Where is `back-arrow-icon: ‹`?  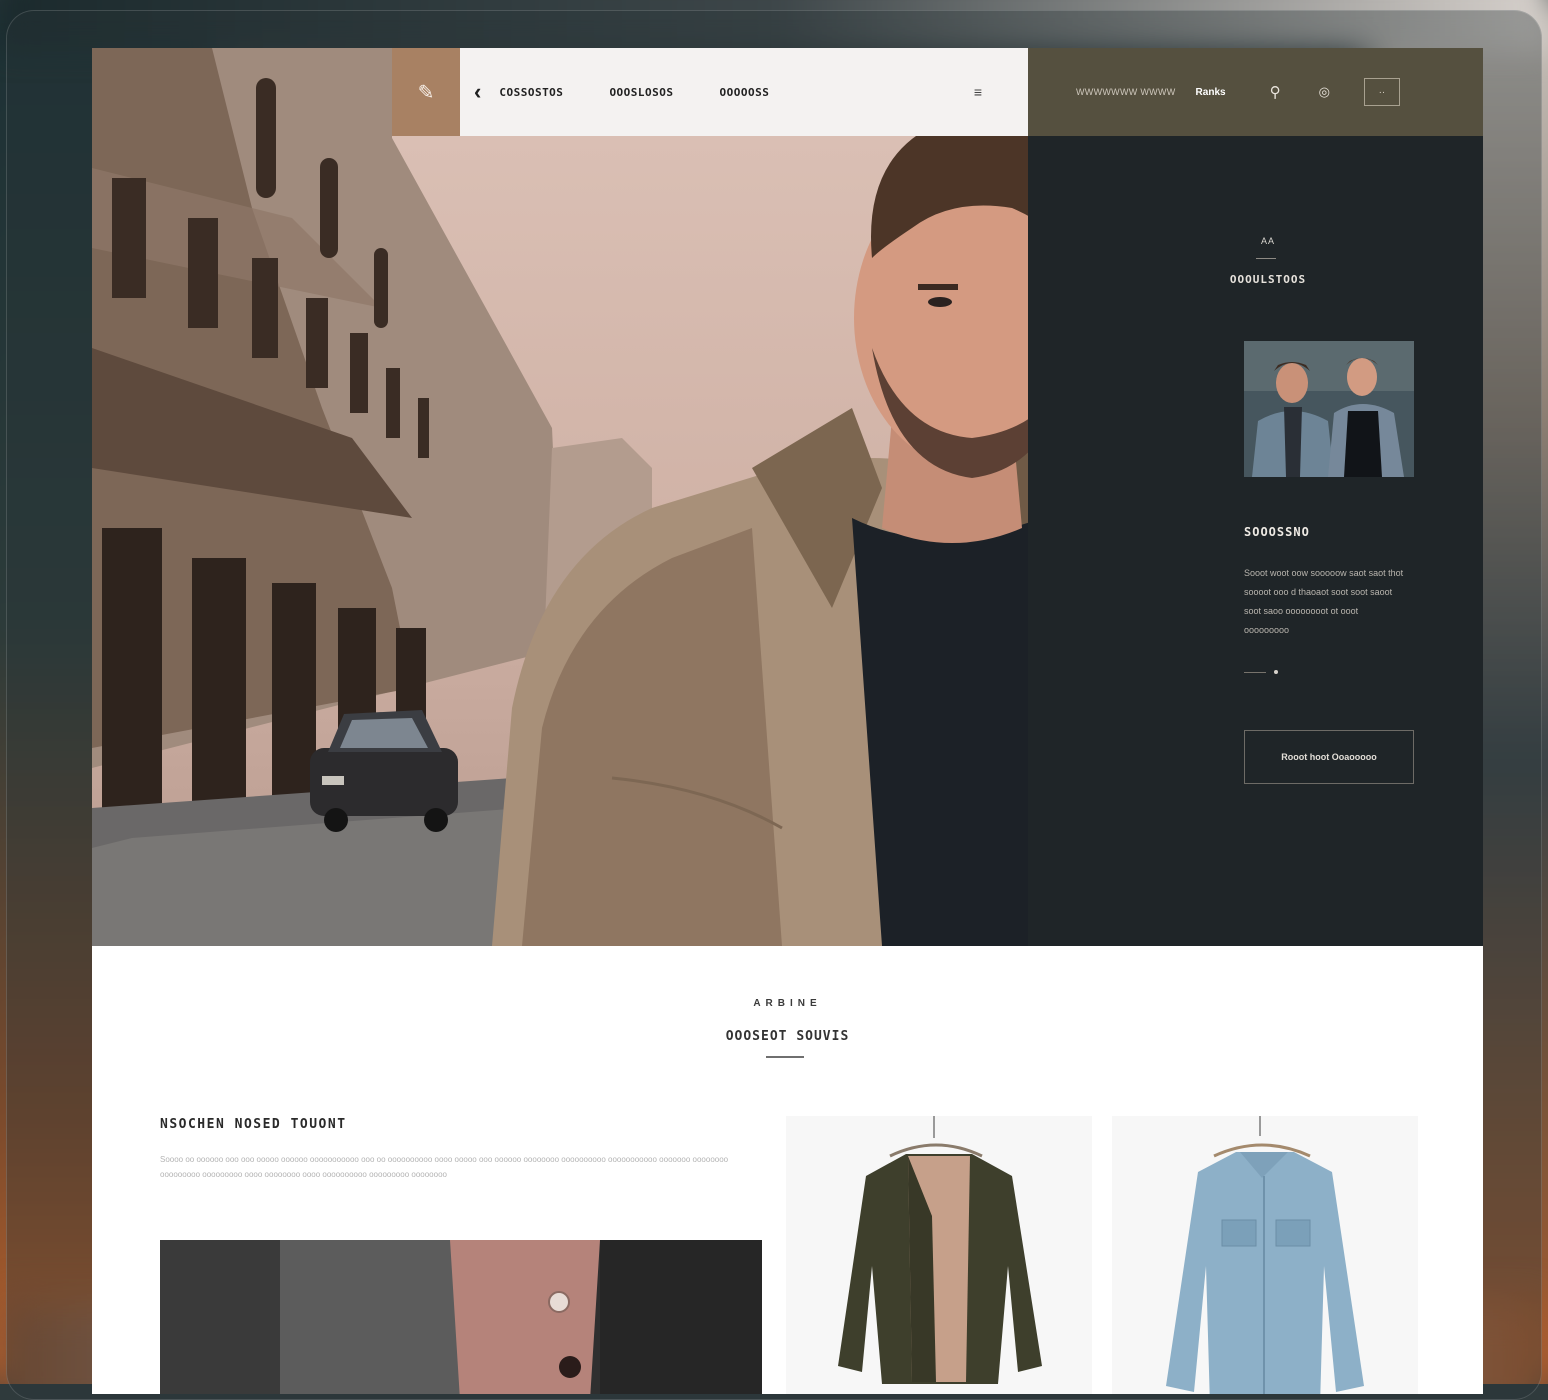
back-arrow-icon: ‹ is located at coordinates (477, 92).